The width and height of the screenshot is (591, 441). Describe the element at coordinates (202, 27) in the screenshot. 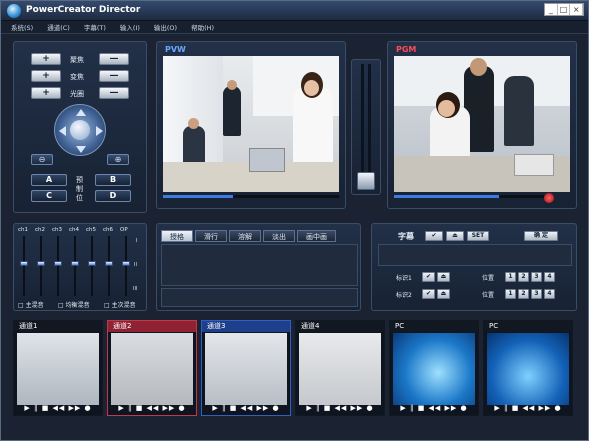

I see `menu-help: 帮助(H)` at that location.